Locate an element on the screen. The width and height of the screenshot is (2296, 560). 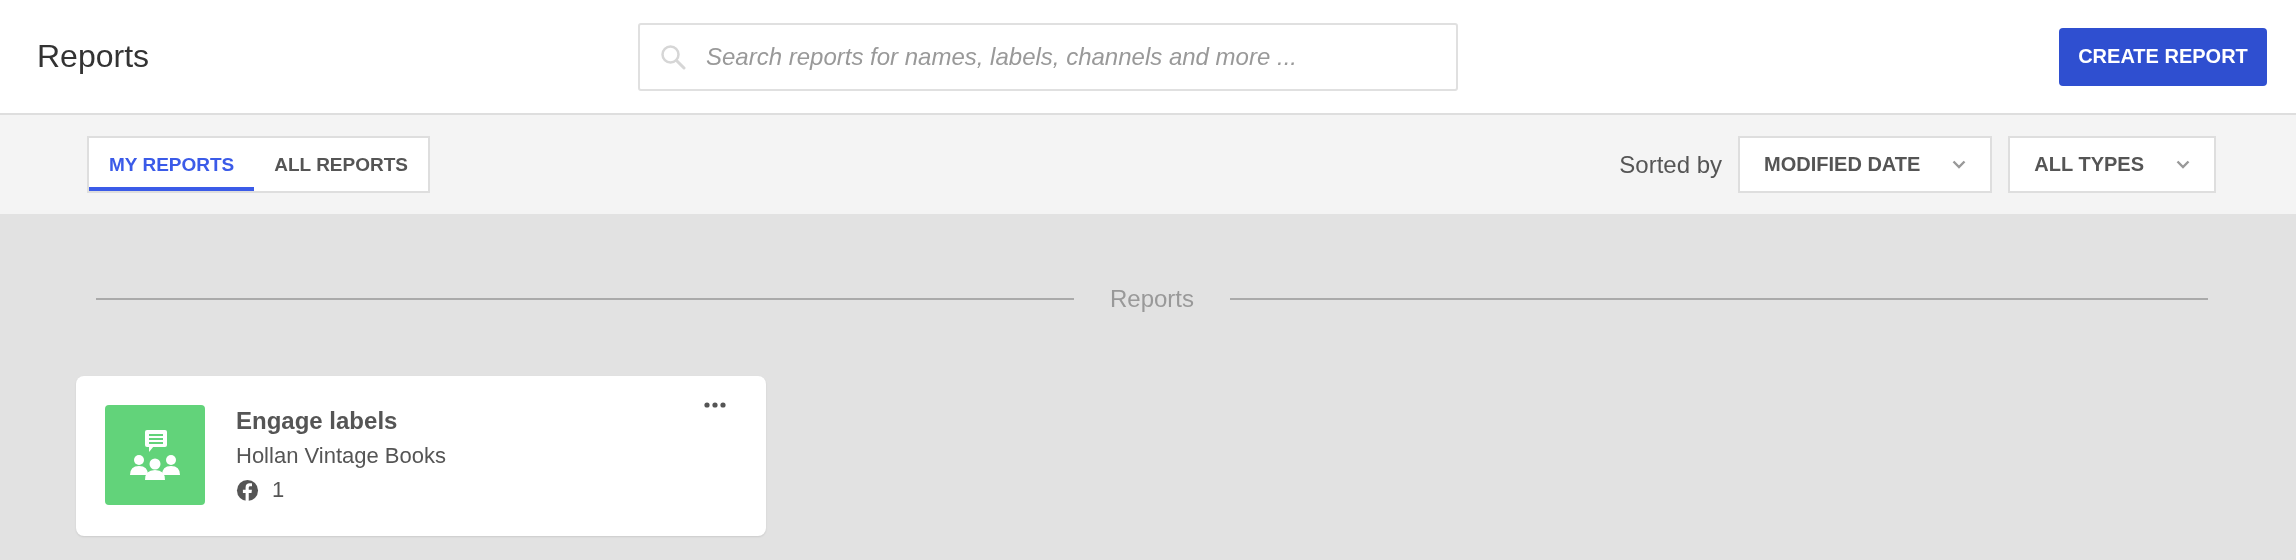
create-report-button: CREATE REPORT is located at coordinates (2163, 56).